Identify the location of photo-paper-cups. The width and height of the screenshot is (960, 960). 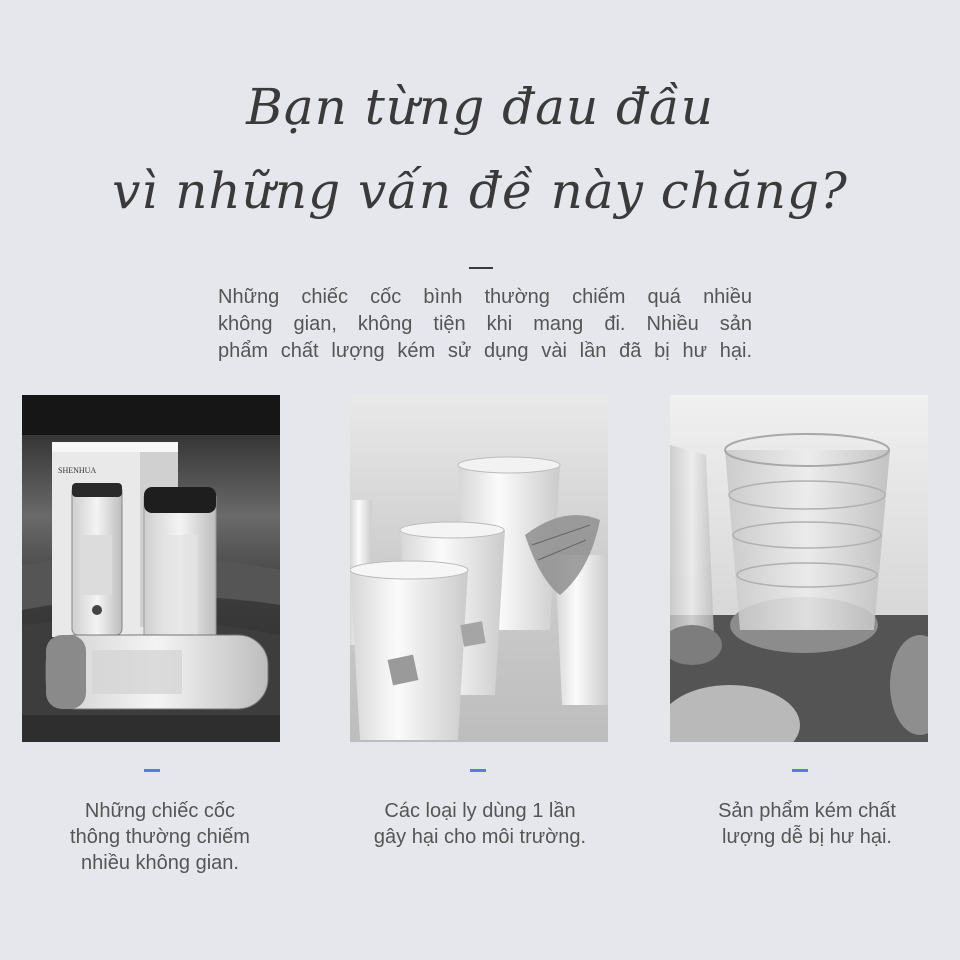
(479, 568).